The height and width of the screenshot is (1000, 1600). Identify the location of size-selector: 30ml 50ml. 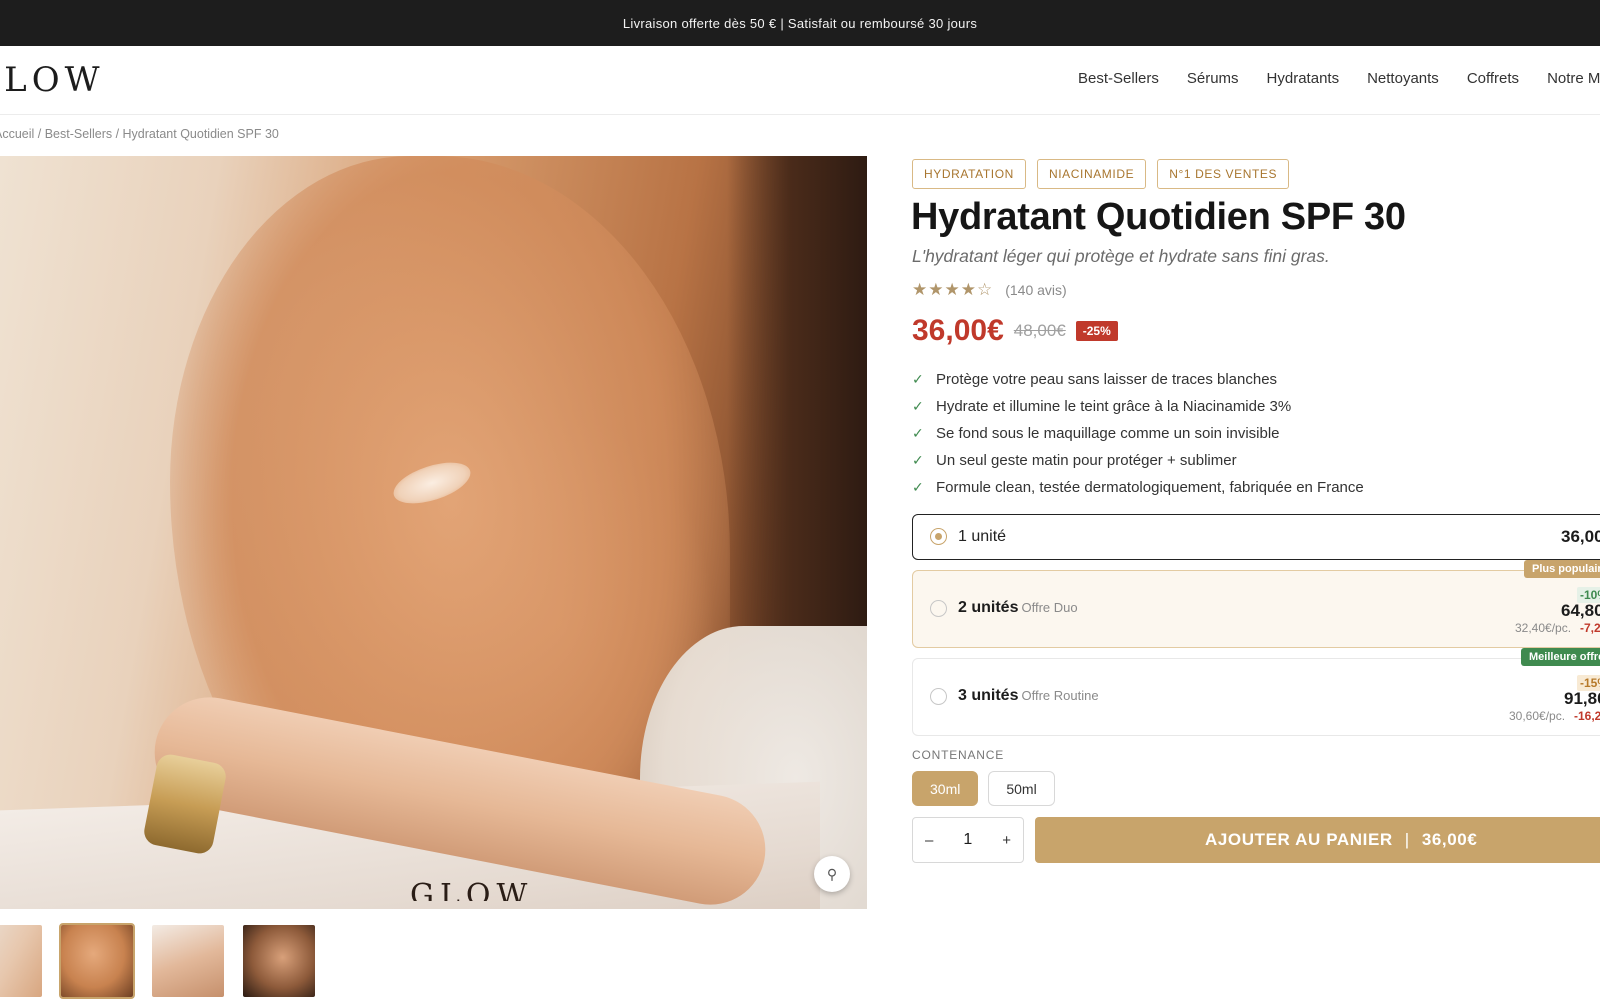
(983, 788).